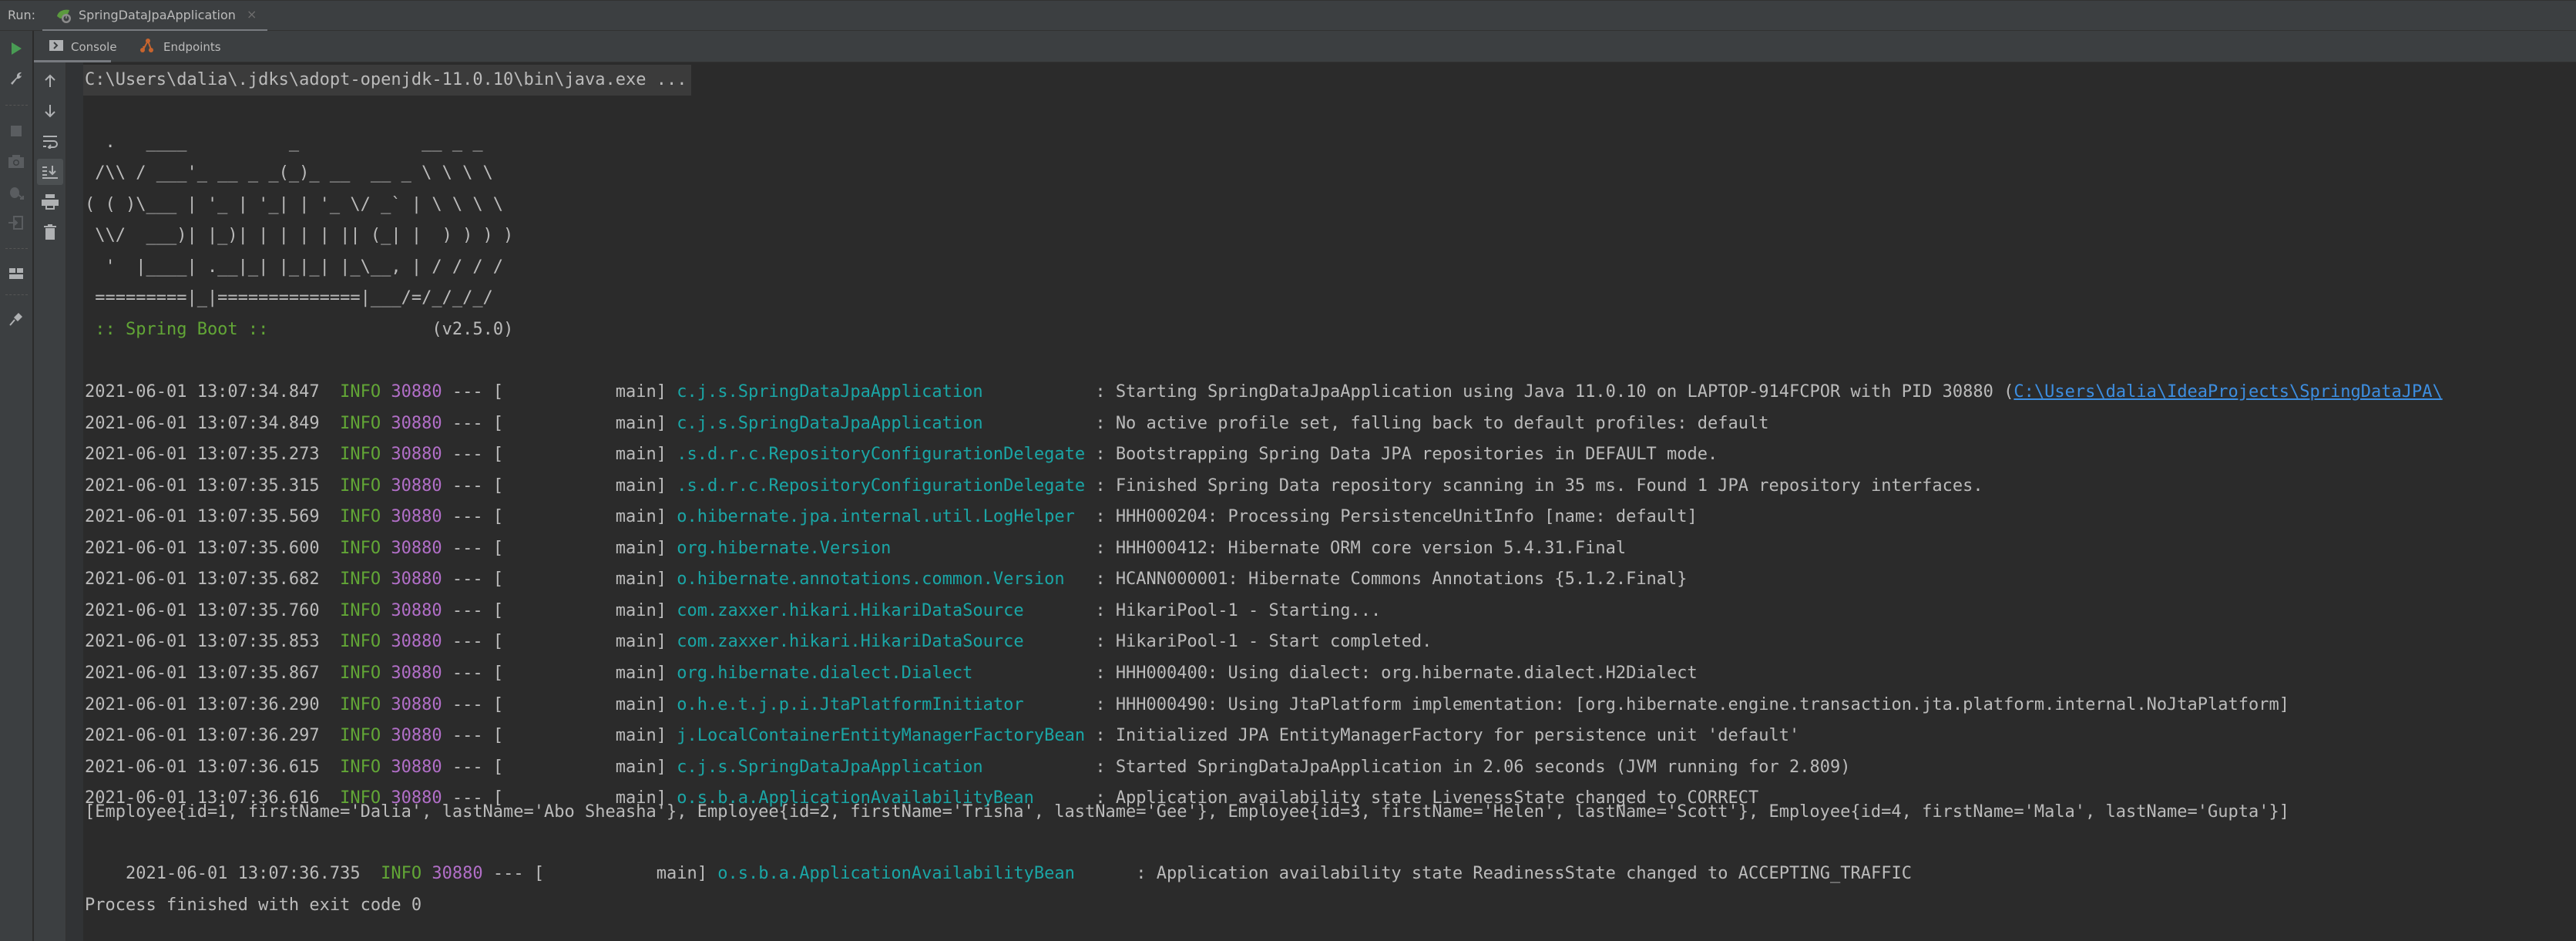  What do you see at coordinates (284, 142) in the screenshot?
I see `banner-line: . ____ _ __ _ _` at bounding box center [284, 142].